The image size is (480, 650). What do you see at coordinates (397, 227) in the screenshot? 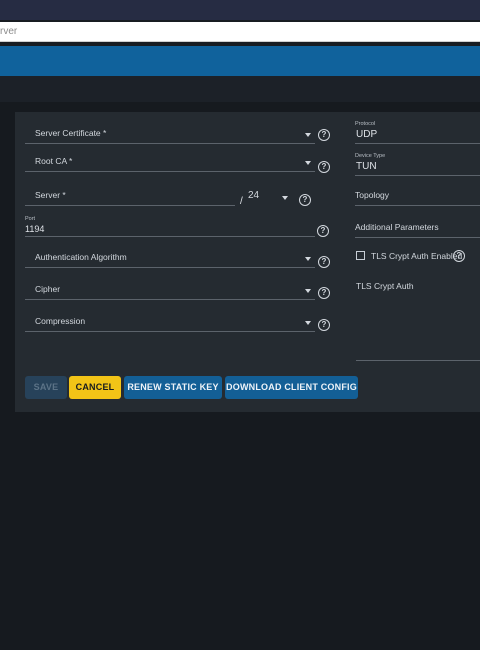
I see `additional-parameters-label: Additional Parameters` at bounding box center [397, 227].